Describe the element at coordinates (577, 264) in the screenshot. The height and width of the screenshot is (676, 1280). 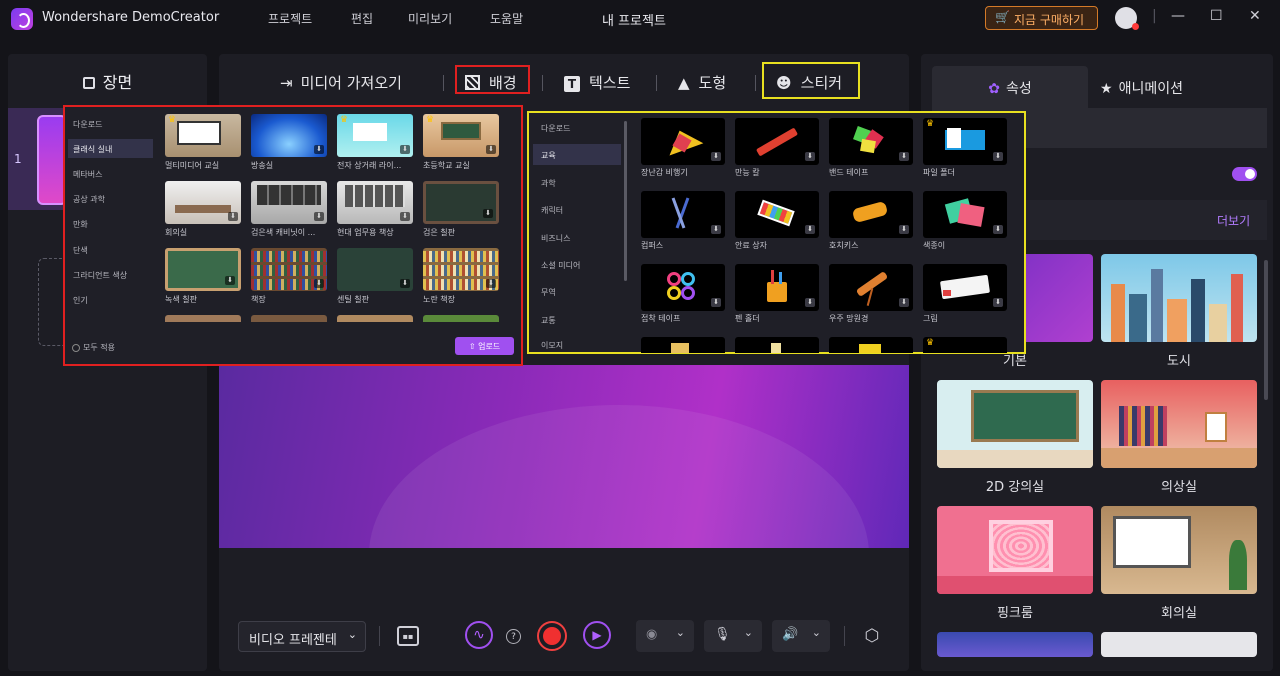
I see `sticker-category: 소셜 미디어` at that location.